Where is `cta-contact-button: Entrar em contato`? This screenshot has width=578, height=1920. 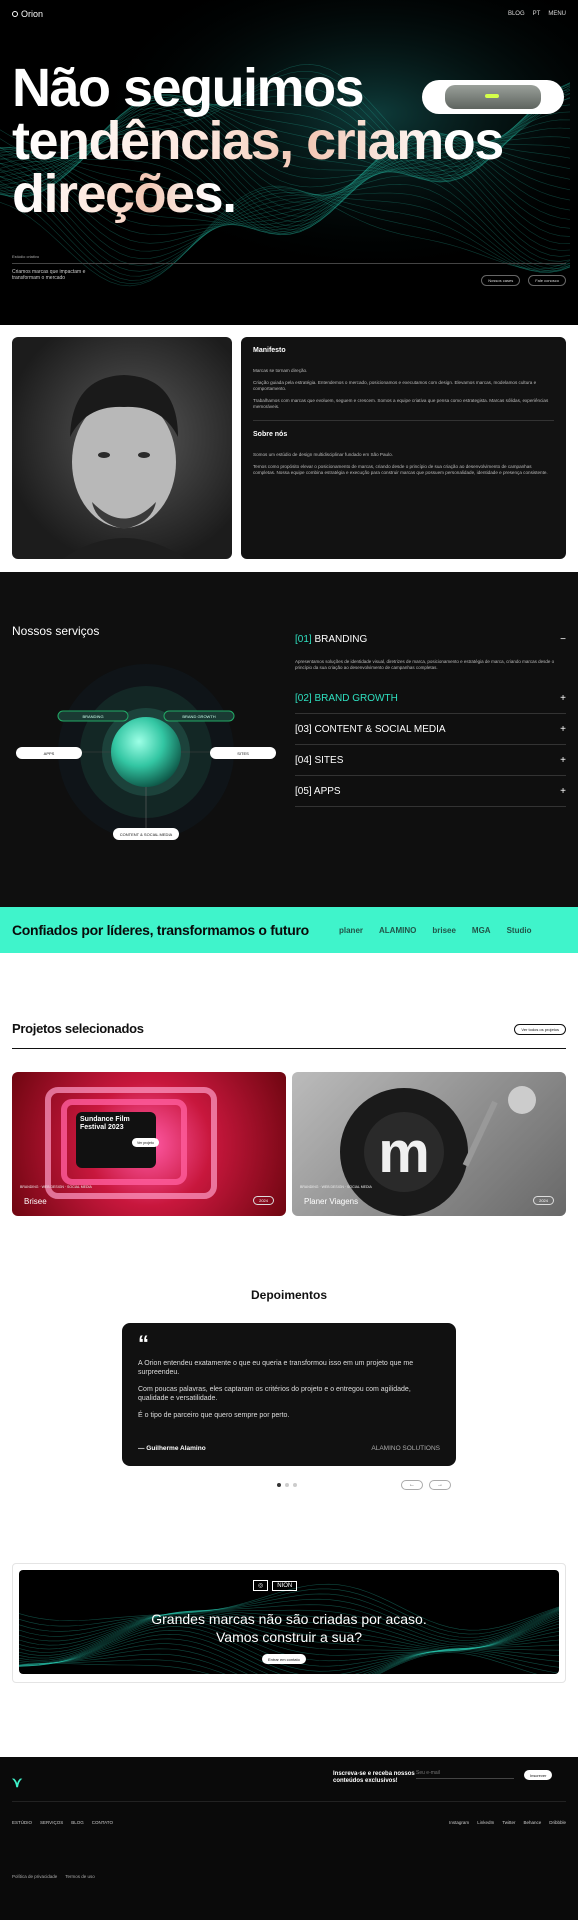 cta-contact-button: Entrar em contato is located at coordinates (284, 1659).